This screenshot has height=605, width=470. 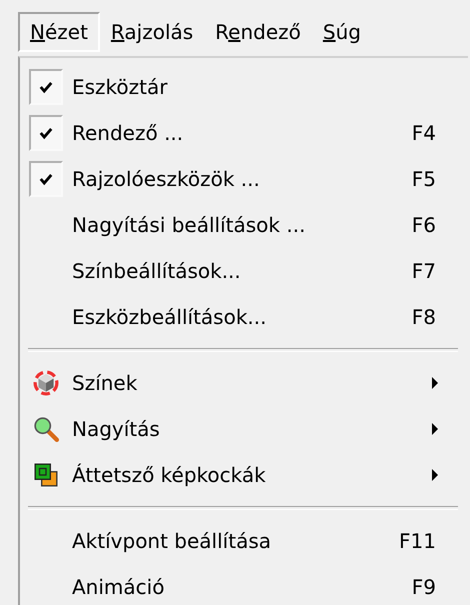 I want to click on shortcut-text: F8, so click(x=423, y=317).